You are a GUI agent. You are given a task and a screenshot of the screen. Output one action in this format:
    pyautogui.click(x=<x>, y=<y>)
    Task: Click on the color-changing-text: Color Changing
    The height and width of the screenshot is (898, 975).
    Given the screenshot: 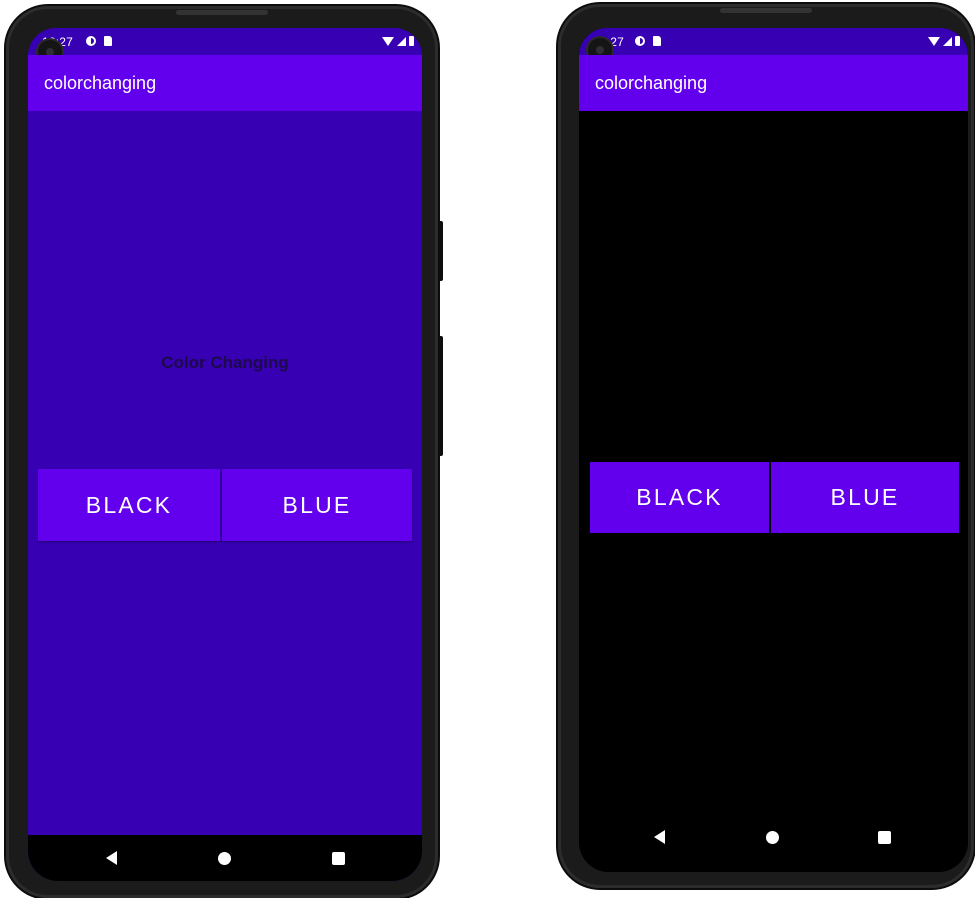 What is the action you would take?
    pyautogui.click(x=225, y=362)
    